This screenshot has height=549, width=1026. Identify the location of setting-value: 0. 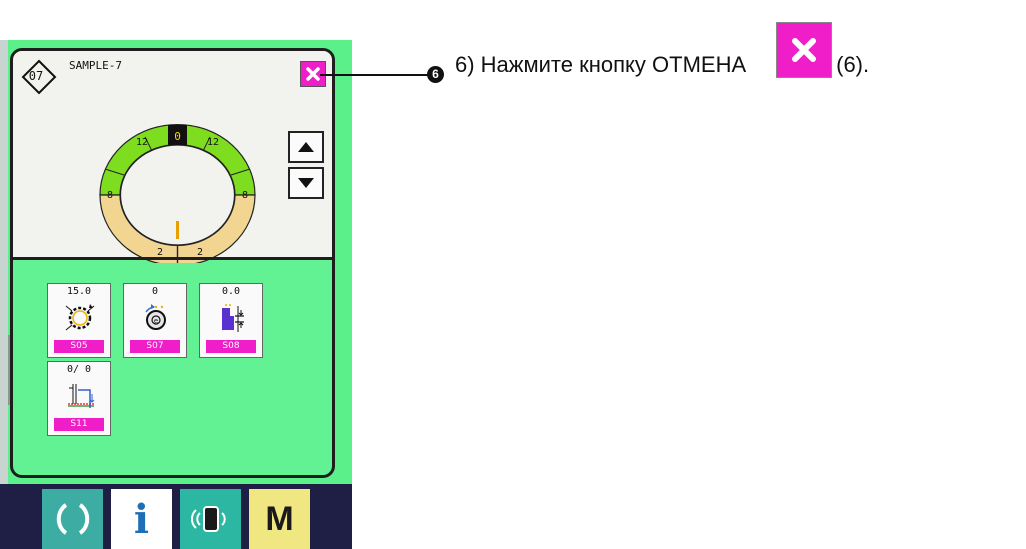
(155, 291).